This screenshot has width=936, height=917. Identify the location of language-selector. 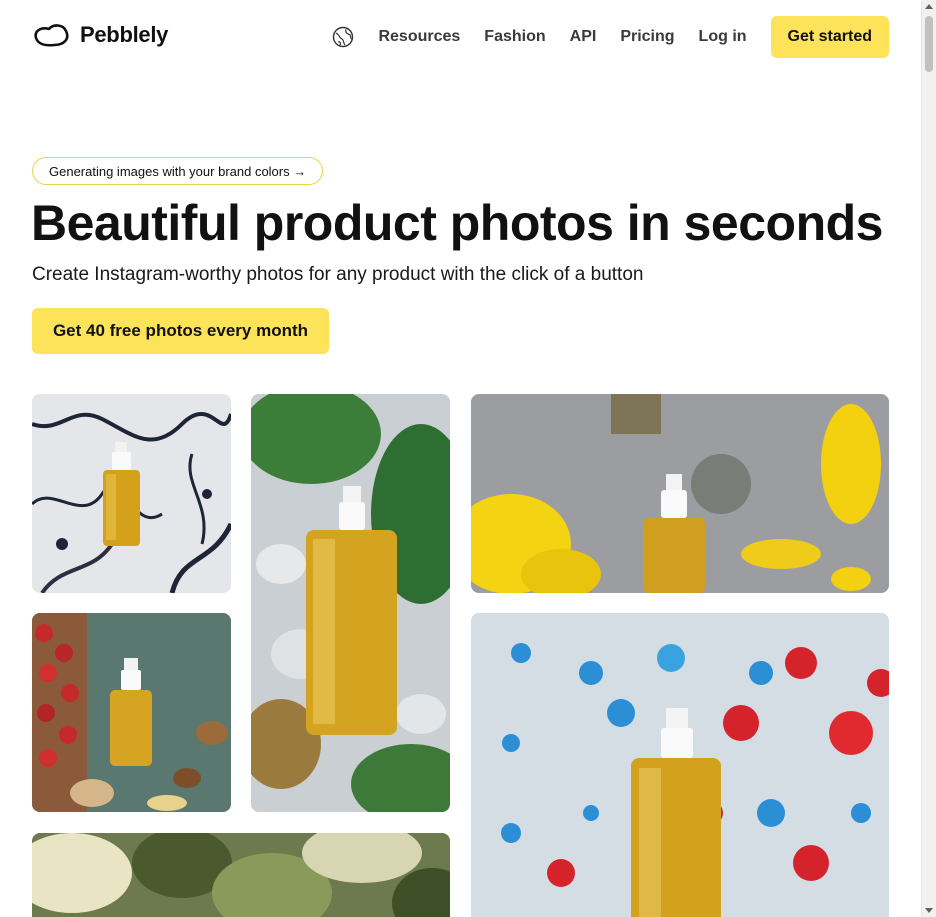
(343, 37).